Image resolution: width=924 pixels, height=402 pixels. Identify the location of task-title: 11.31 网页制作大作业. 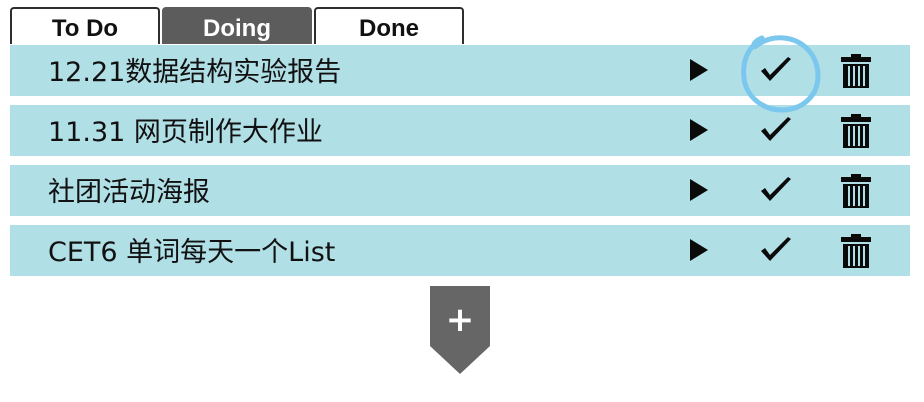
(185, 132).